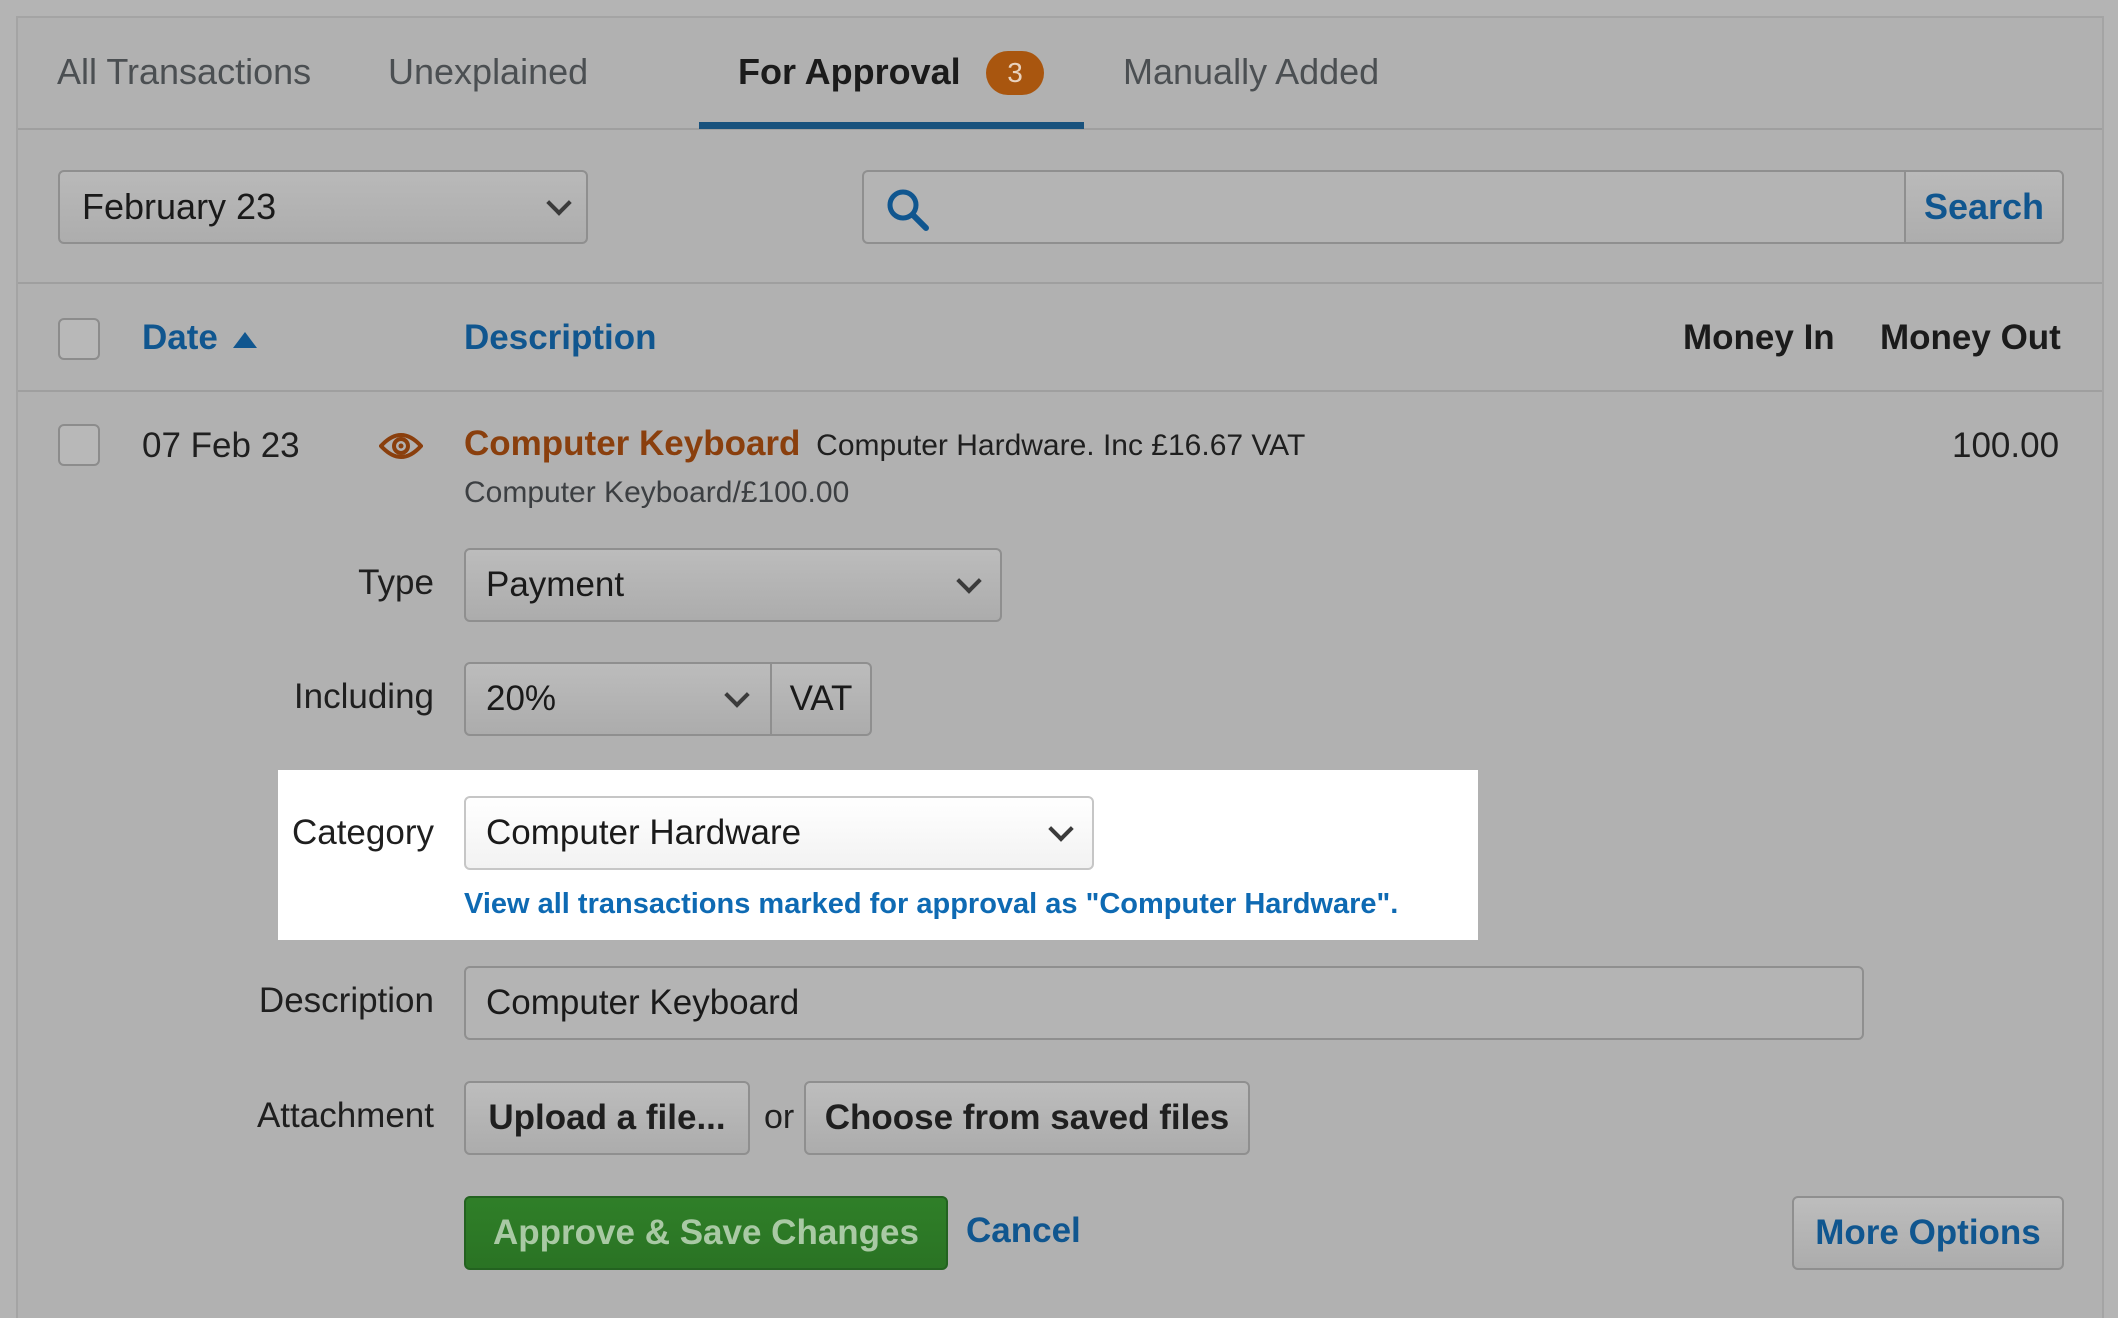 Image resolution: width=2118 pixels, height=1318 pixels. What do you see at coordinates (521, 698) in the screenshot?
I see `vat-rate-value: 20%` at bounding box center [521, 698].